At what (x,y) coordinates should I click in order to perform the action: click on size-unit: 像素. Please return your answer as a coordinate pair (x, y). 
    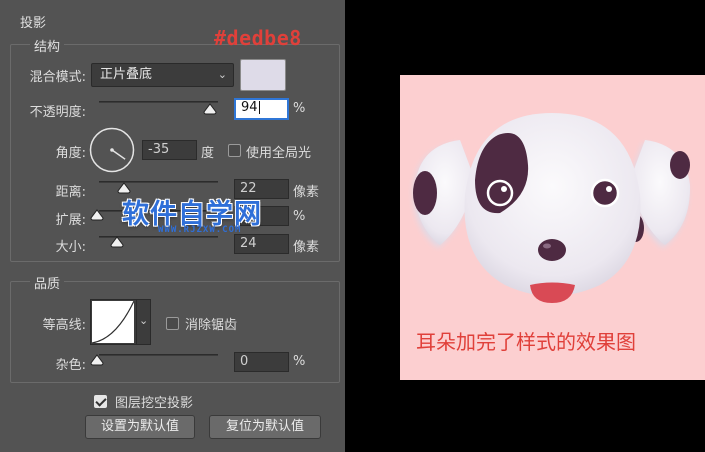
    Looking at the image, I should click on (306, 247).